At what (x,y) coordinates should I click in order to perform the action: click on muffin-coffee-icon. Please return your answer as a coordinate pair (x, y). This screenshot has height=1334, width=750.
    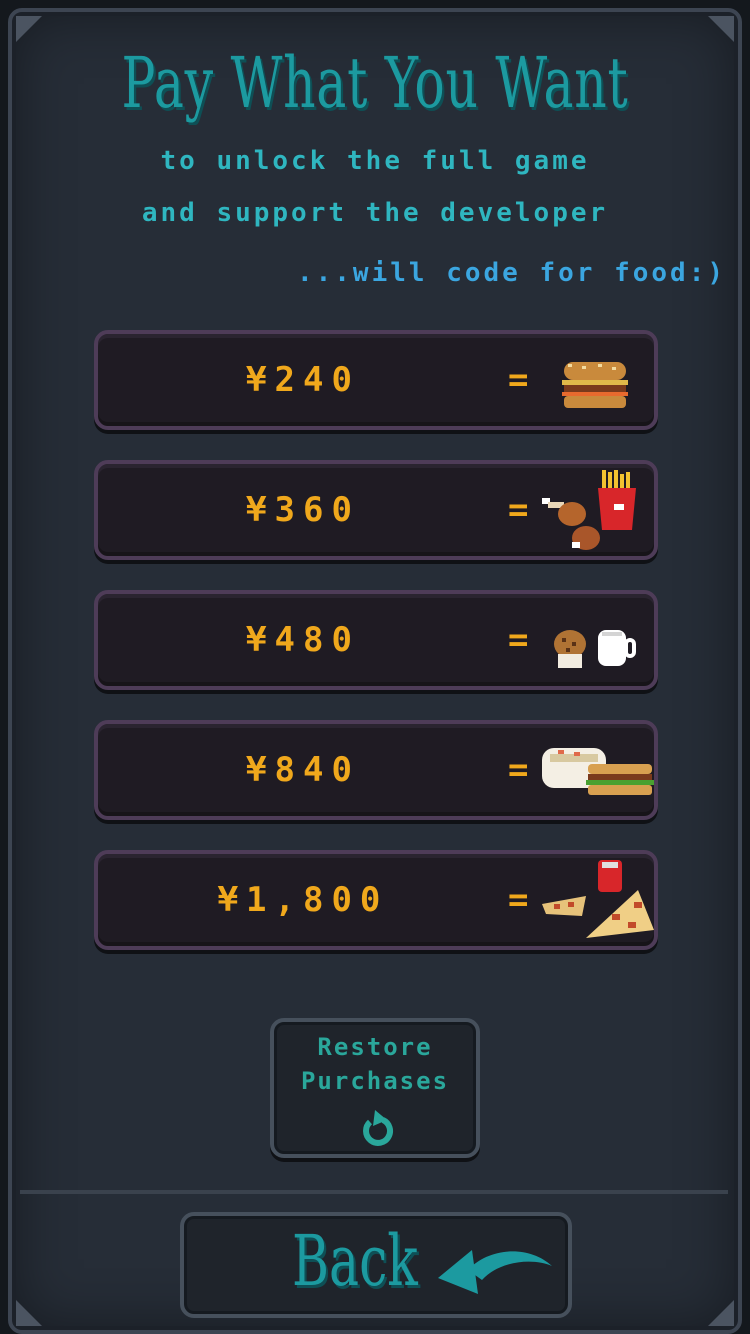
    Looking at the image, I should click on (595, 649).